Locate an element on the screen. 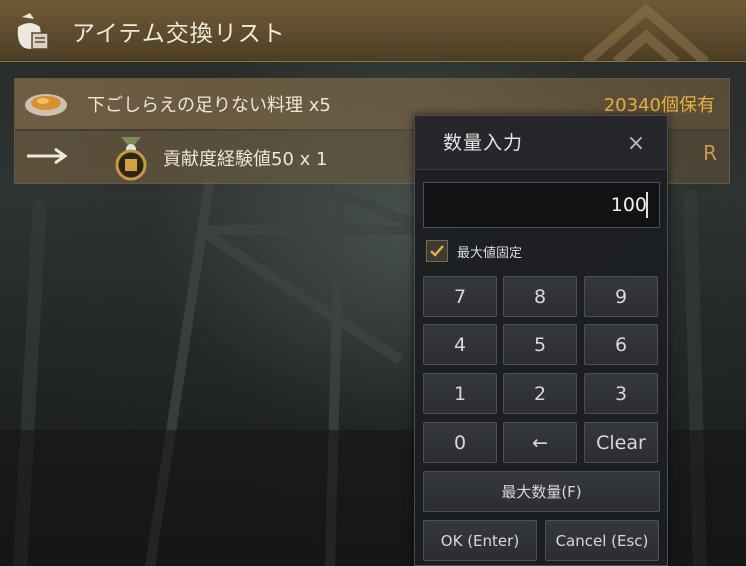  reward-item-rank: R is located at coordinates (710, 153).